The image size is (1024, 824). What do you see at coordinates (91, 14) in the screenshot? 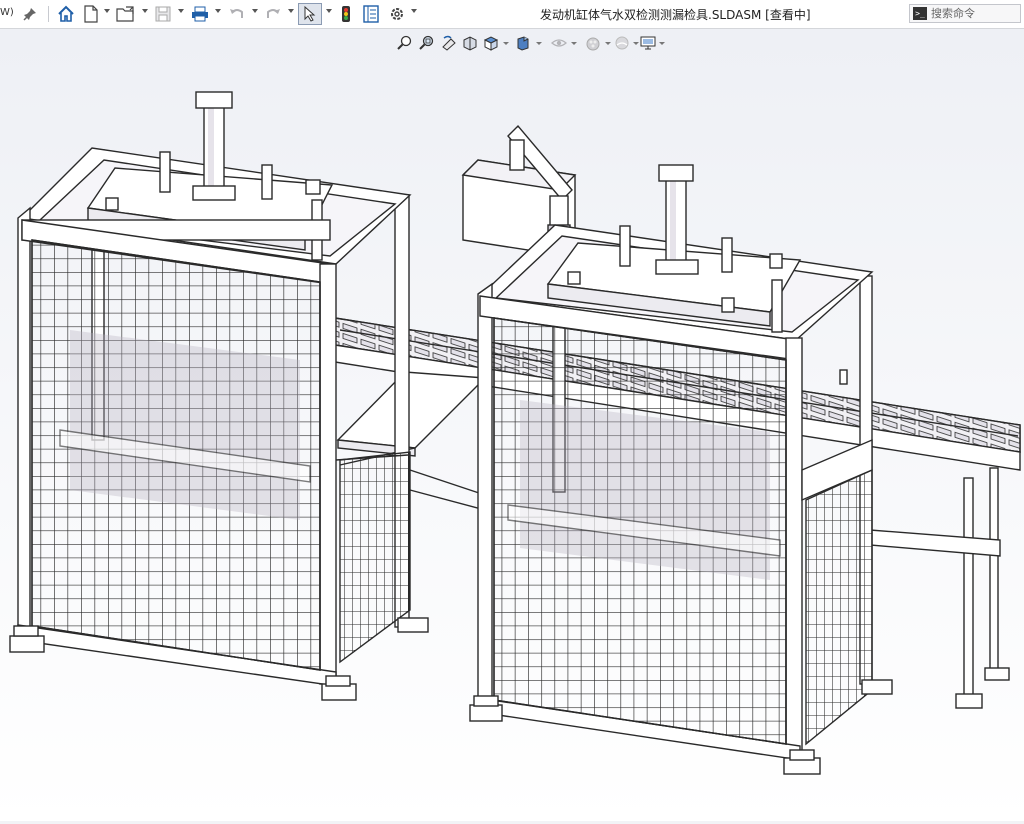
I see `new-document-icon` at bounding box center [91, 14].